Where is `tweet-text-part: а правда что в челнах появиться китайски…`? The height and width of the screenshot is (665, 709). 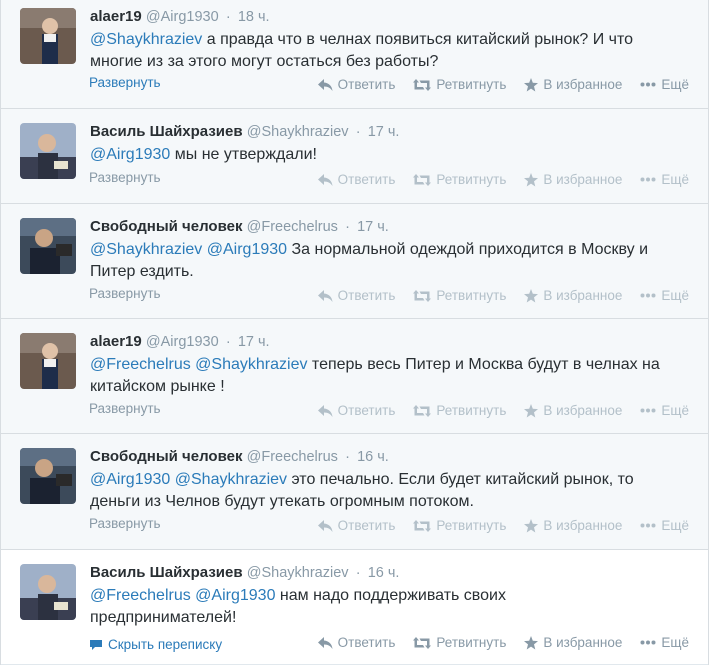
tweet-text-part: а правда что в челнах появиться китайски… is located at coordinates (418, 39).